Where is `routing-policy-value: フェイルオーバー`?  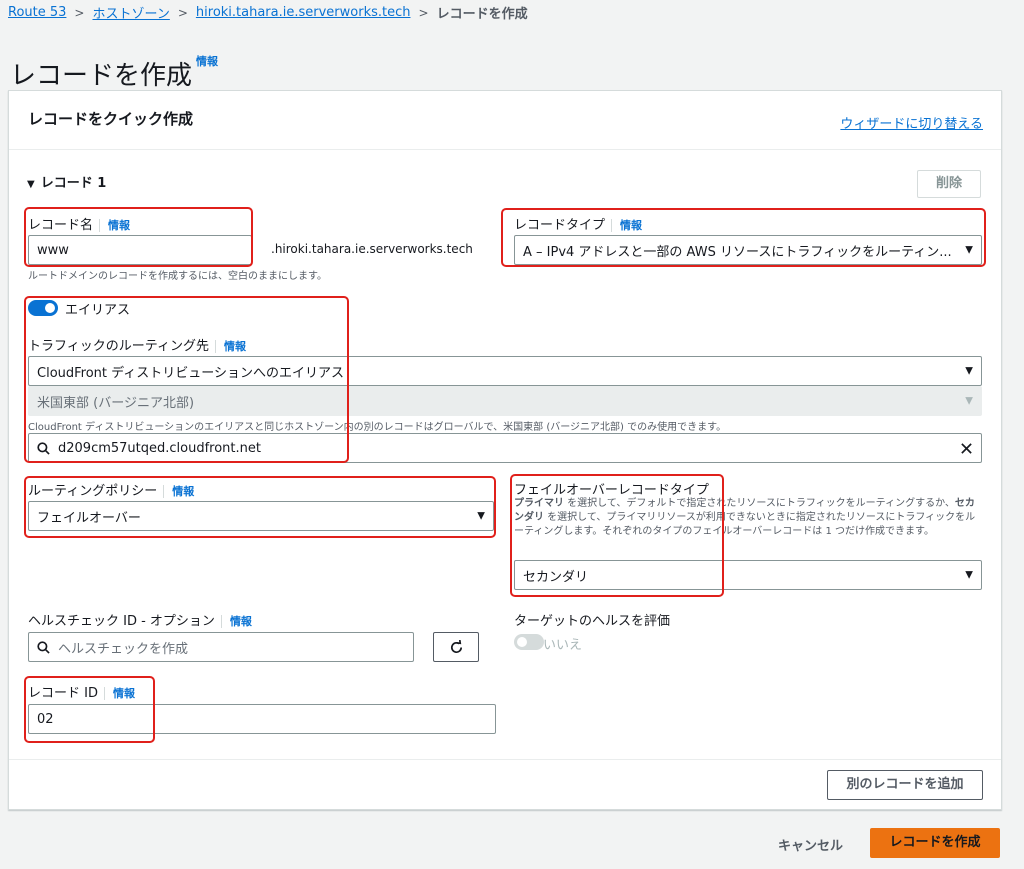
routing-policy-value: フェイルオーバー is located at coordinates (89, 518).